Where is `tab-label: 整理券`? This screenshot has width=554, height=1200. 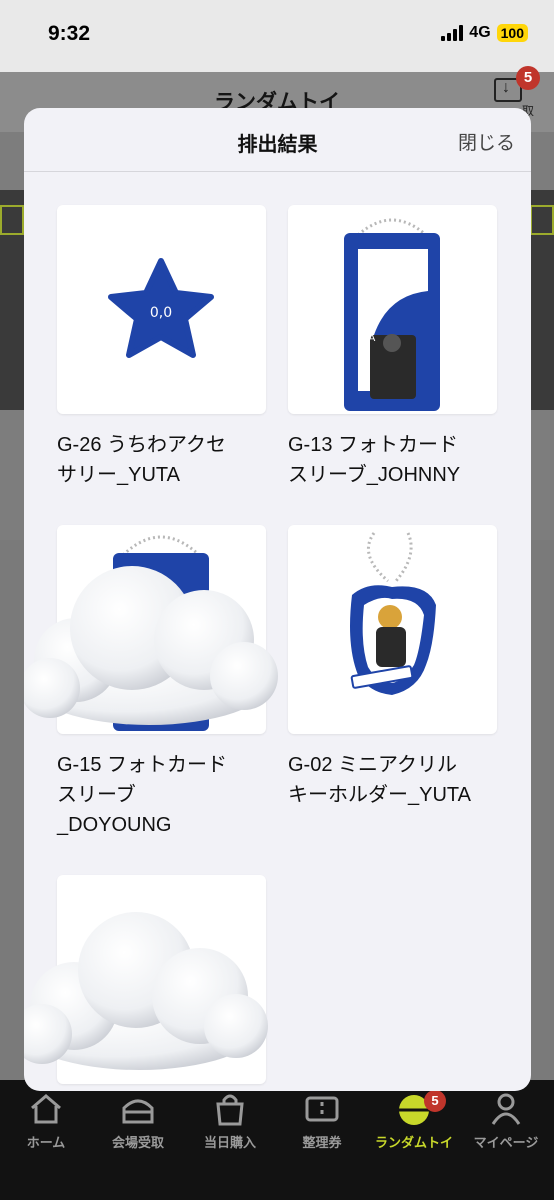 tab-label: 整理券 is located at coordinates (322, 1142).